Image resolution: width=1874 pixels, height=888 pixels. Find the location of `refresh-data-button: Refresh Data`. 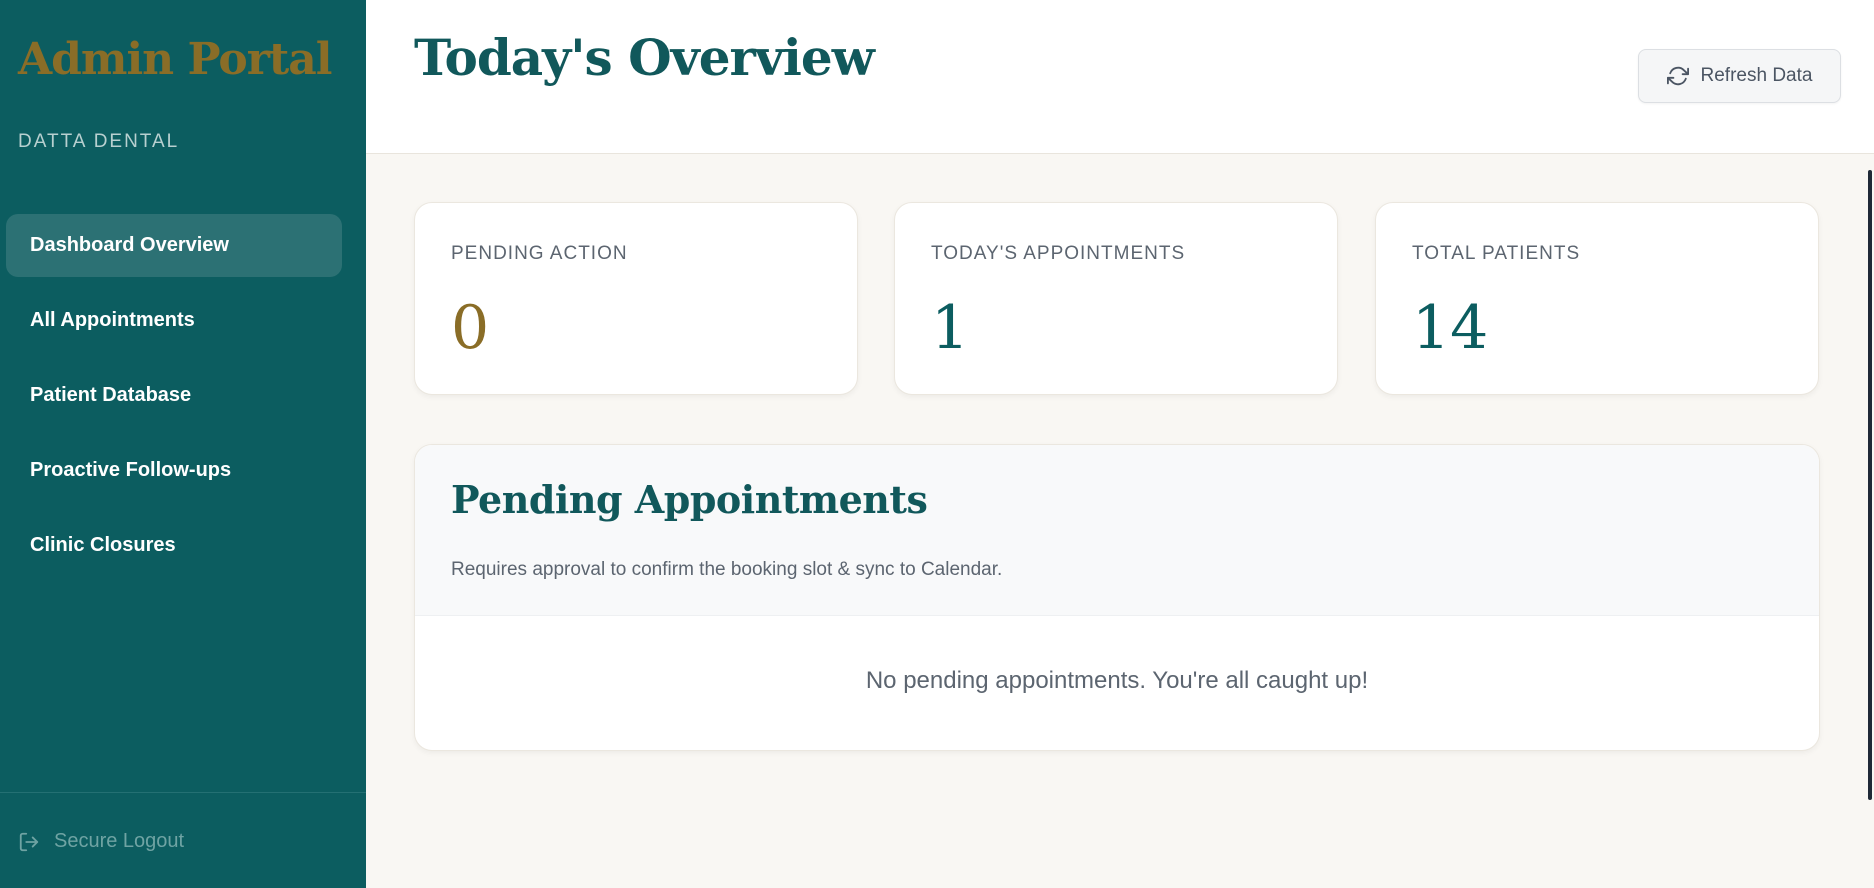

refresh-data-button: Refresh Data is located at coordinates (1739, 76).